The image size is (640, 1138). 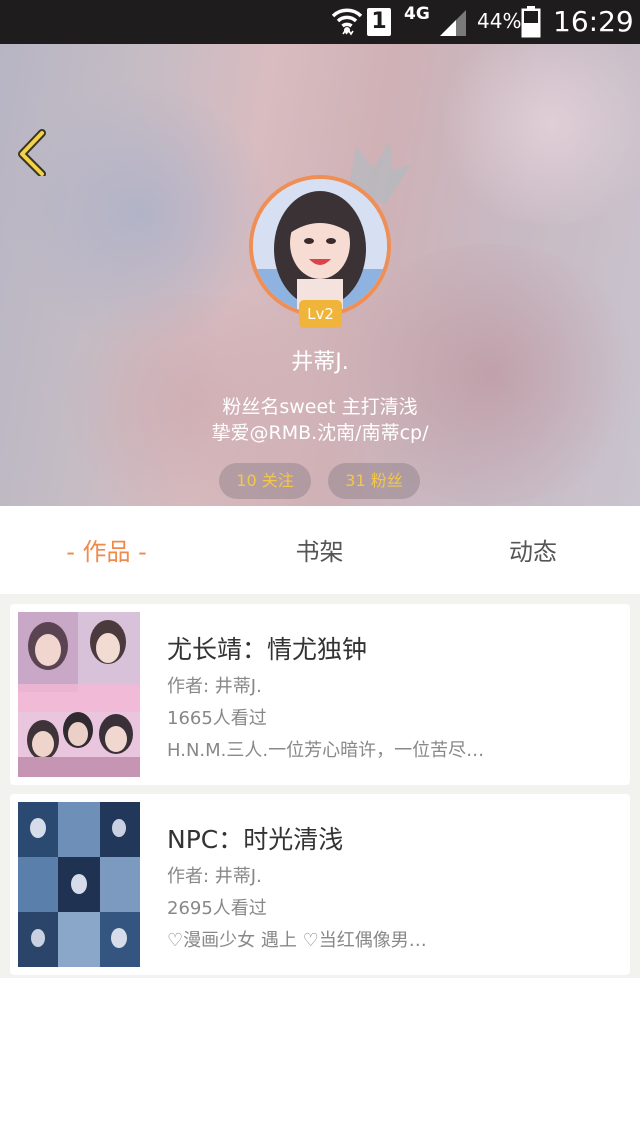 What do you see at coordinates (320, 433) in the screenshot?
I see `bio-line: 挚爱@RMB.沈南/南蒂cp/` at bounding box center [320, 433].